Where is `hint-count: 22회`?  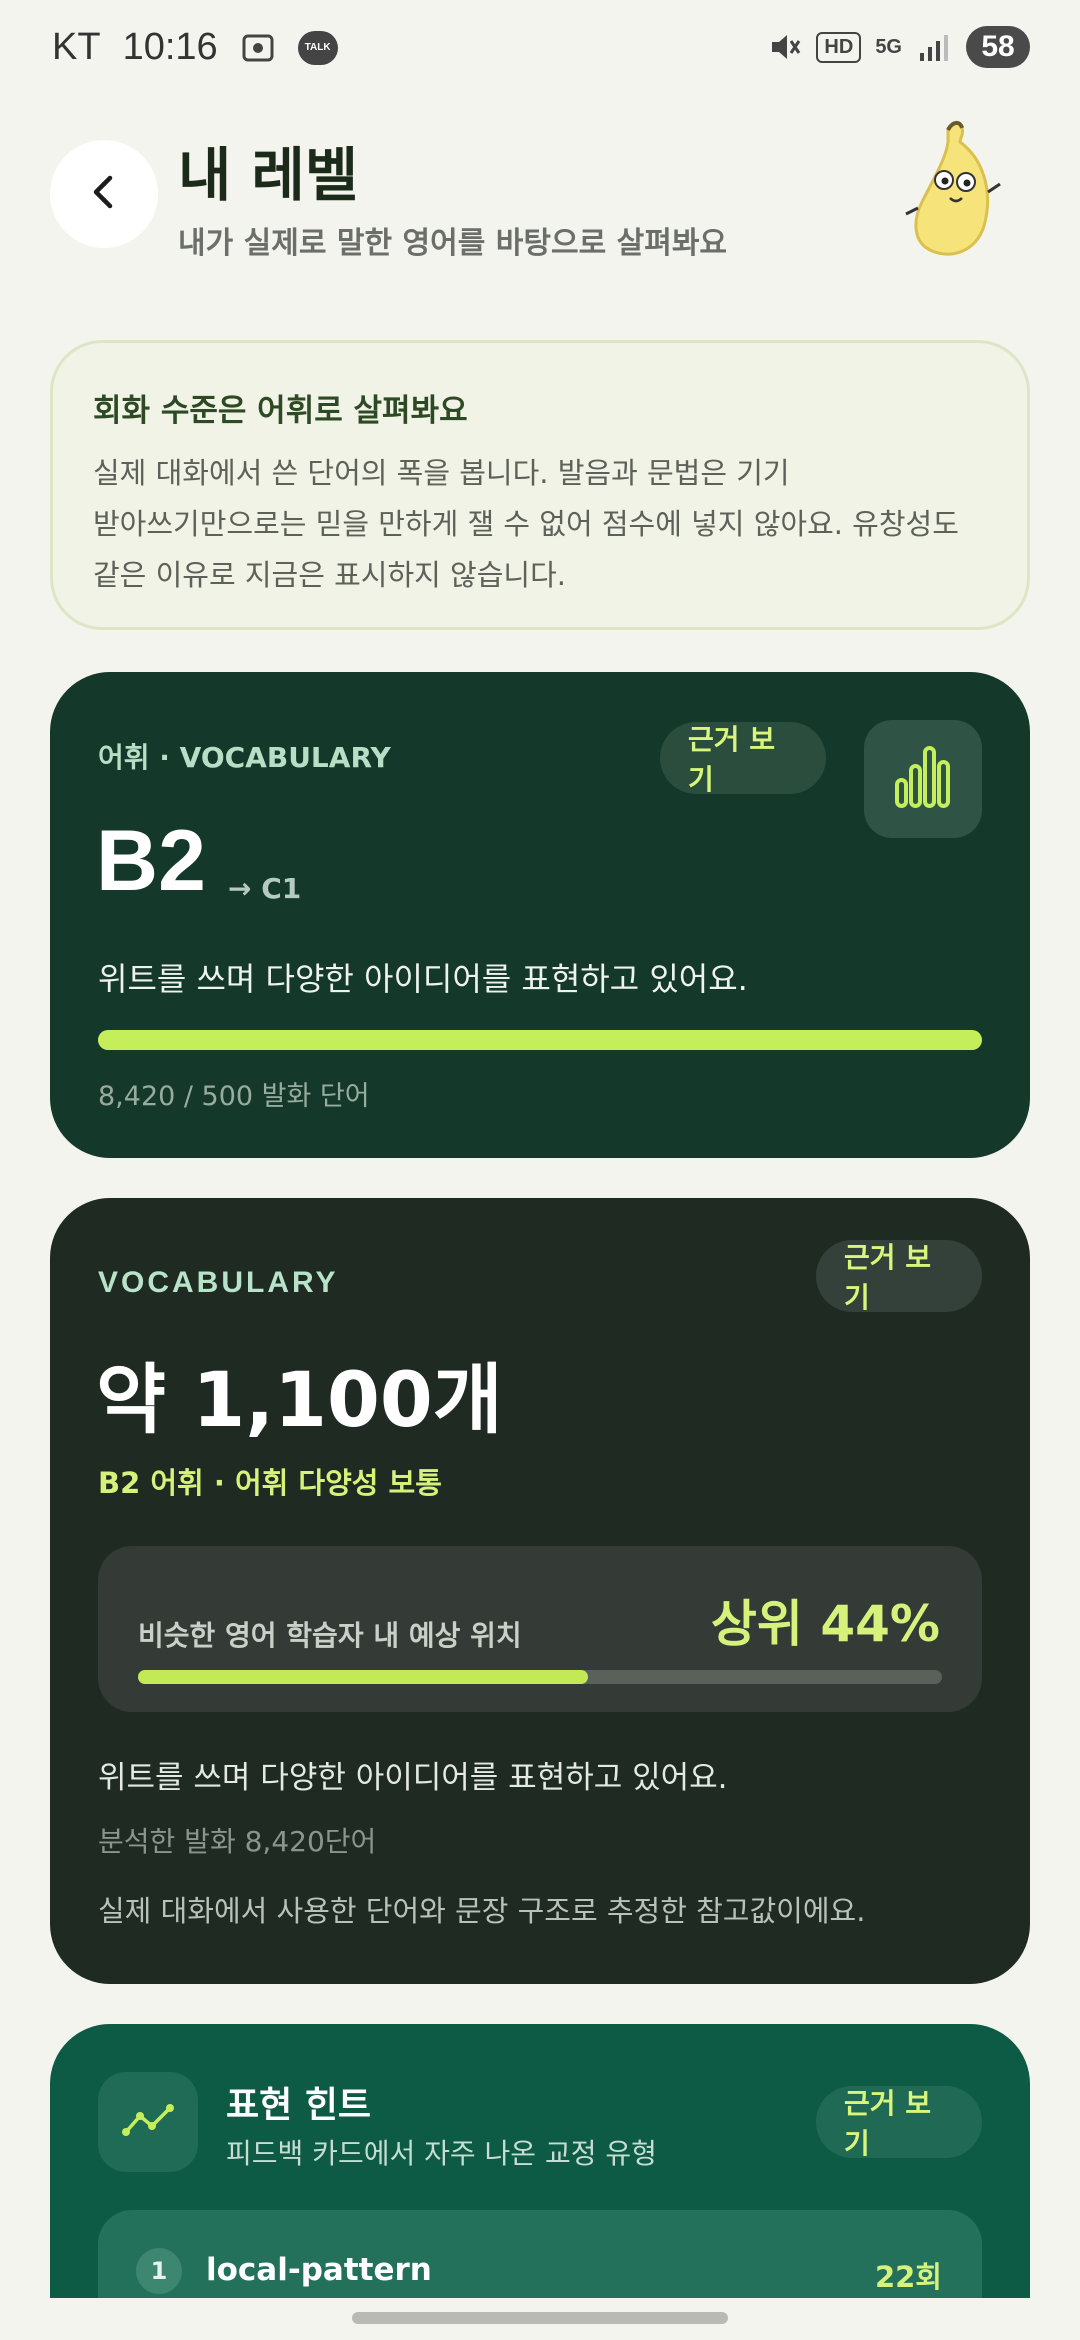 hint-count: 22회 is located at coordinates (908, 2277).